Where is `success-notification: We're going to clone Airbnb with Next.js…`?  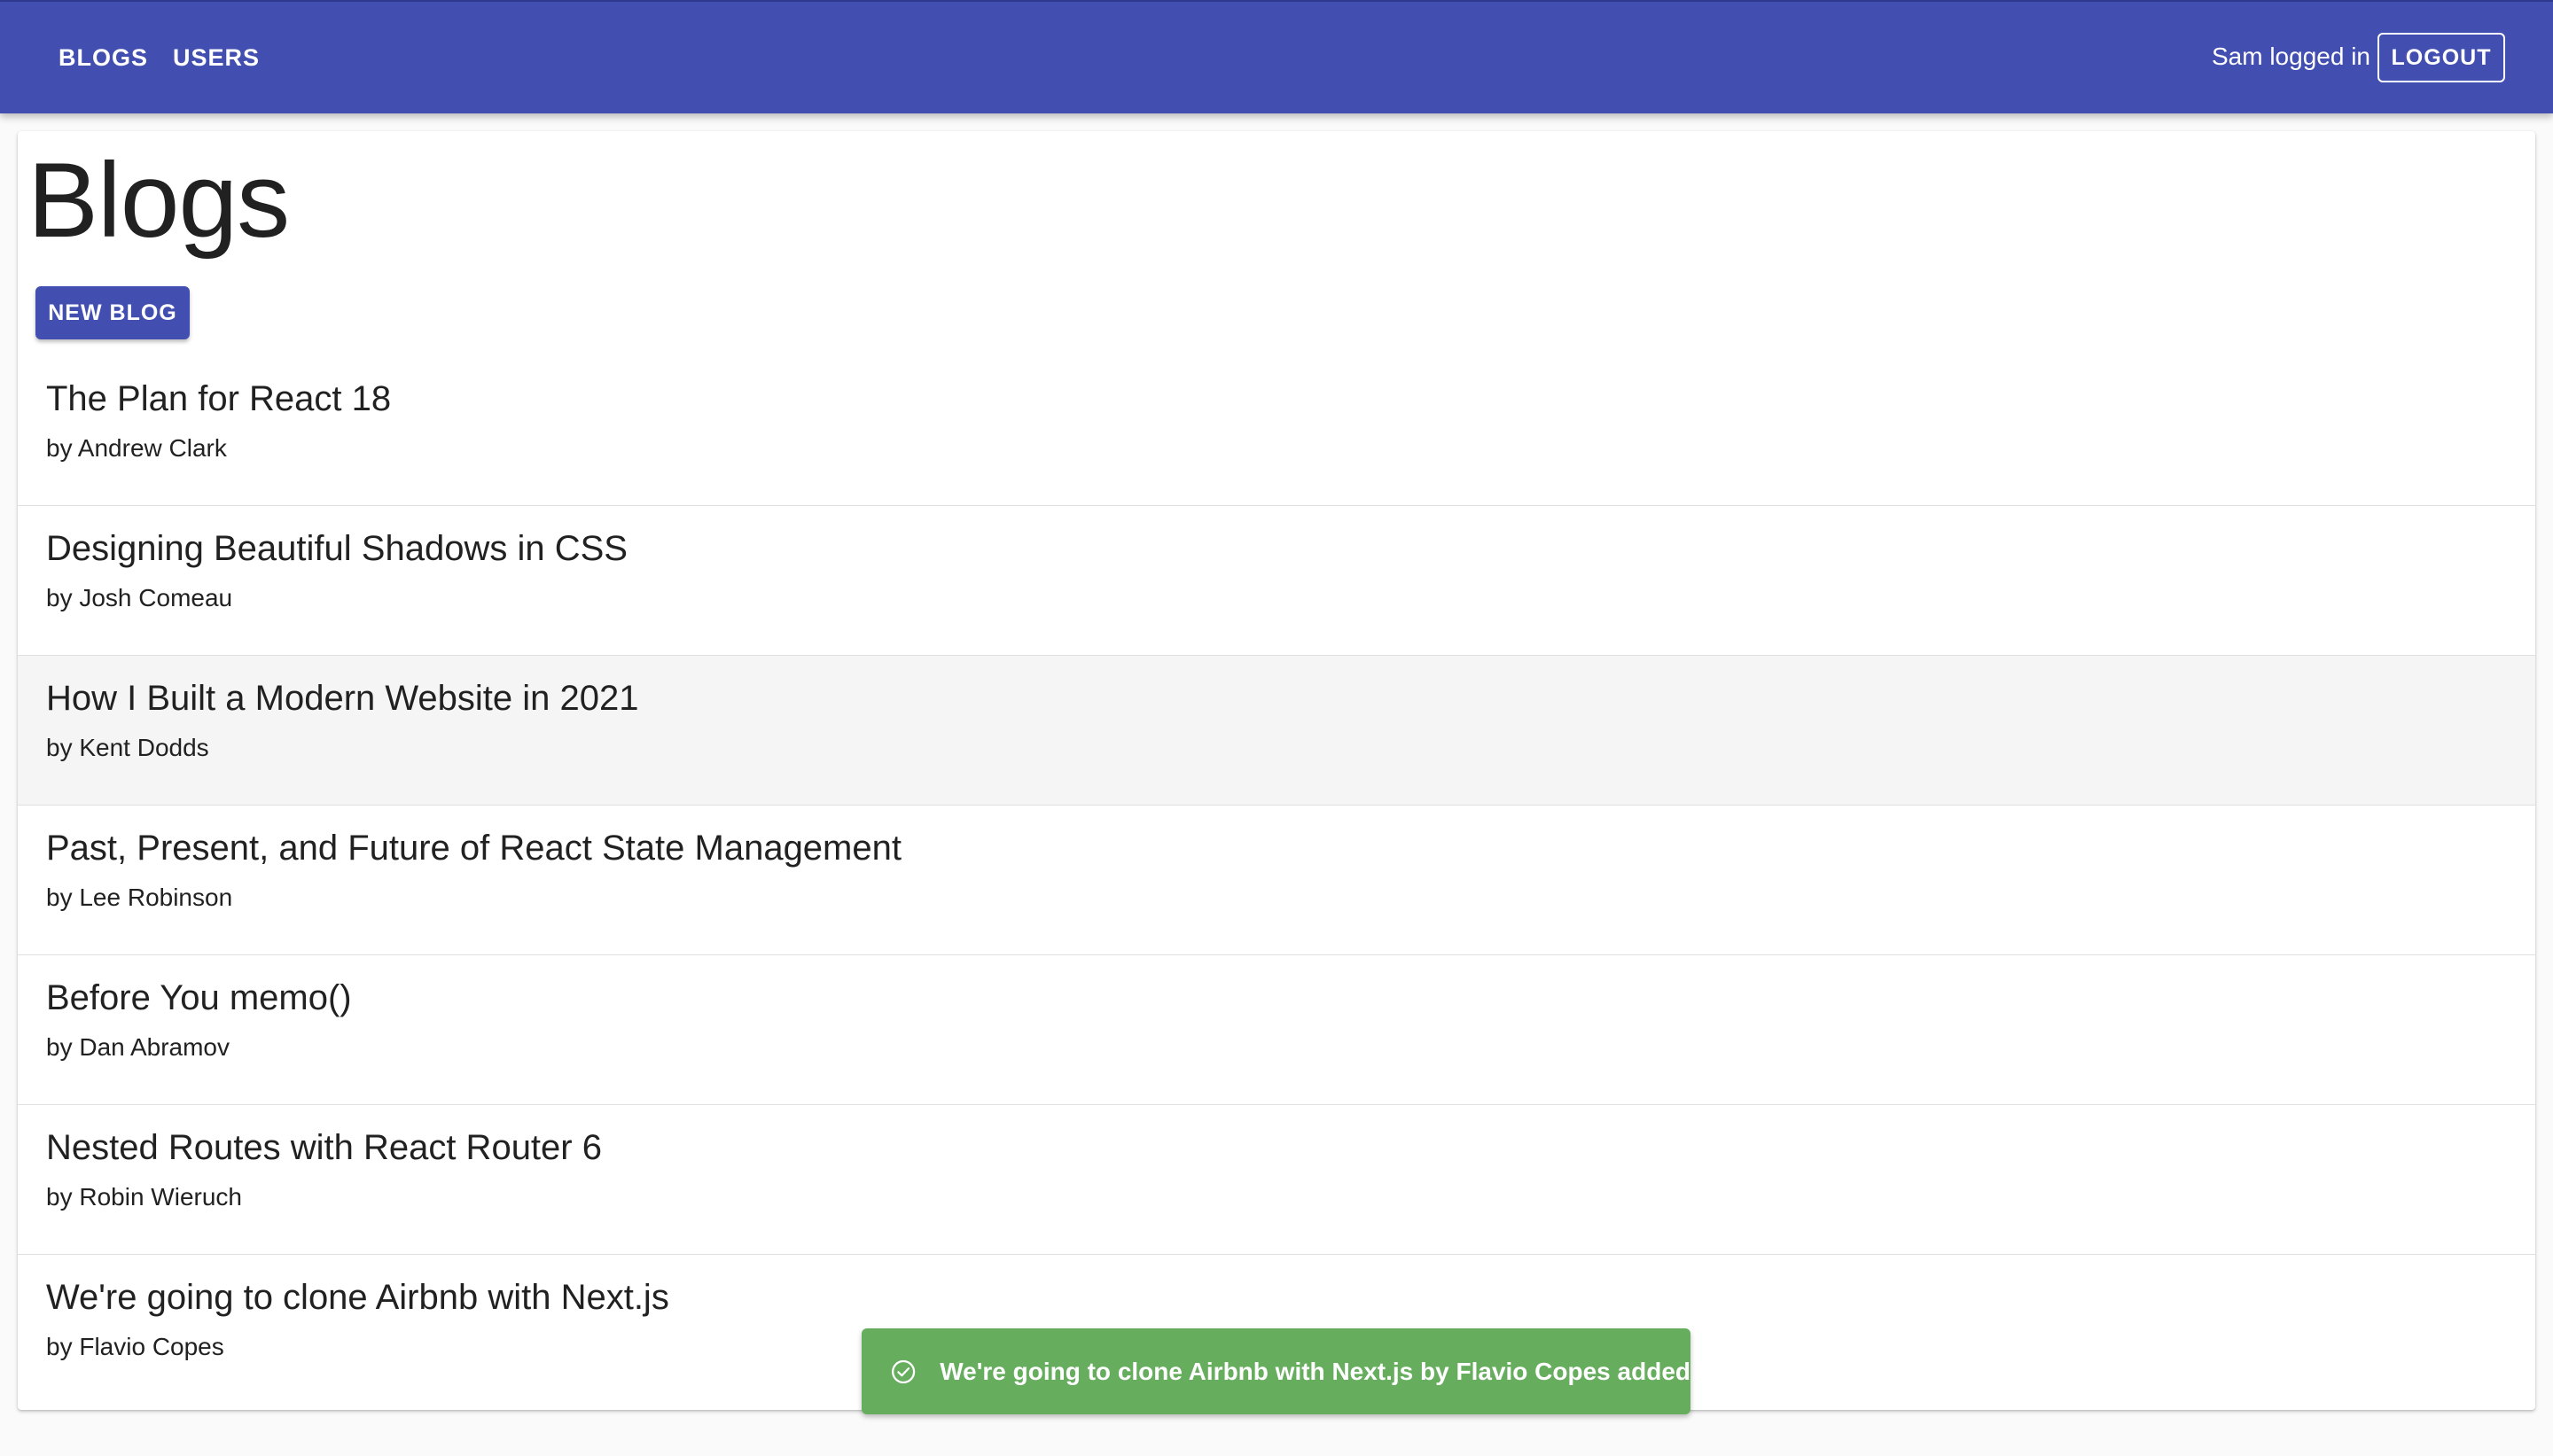
success-notification: We're going to clone Airbnb with Next.js… is located at coordinates (1276, 1371).